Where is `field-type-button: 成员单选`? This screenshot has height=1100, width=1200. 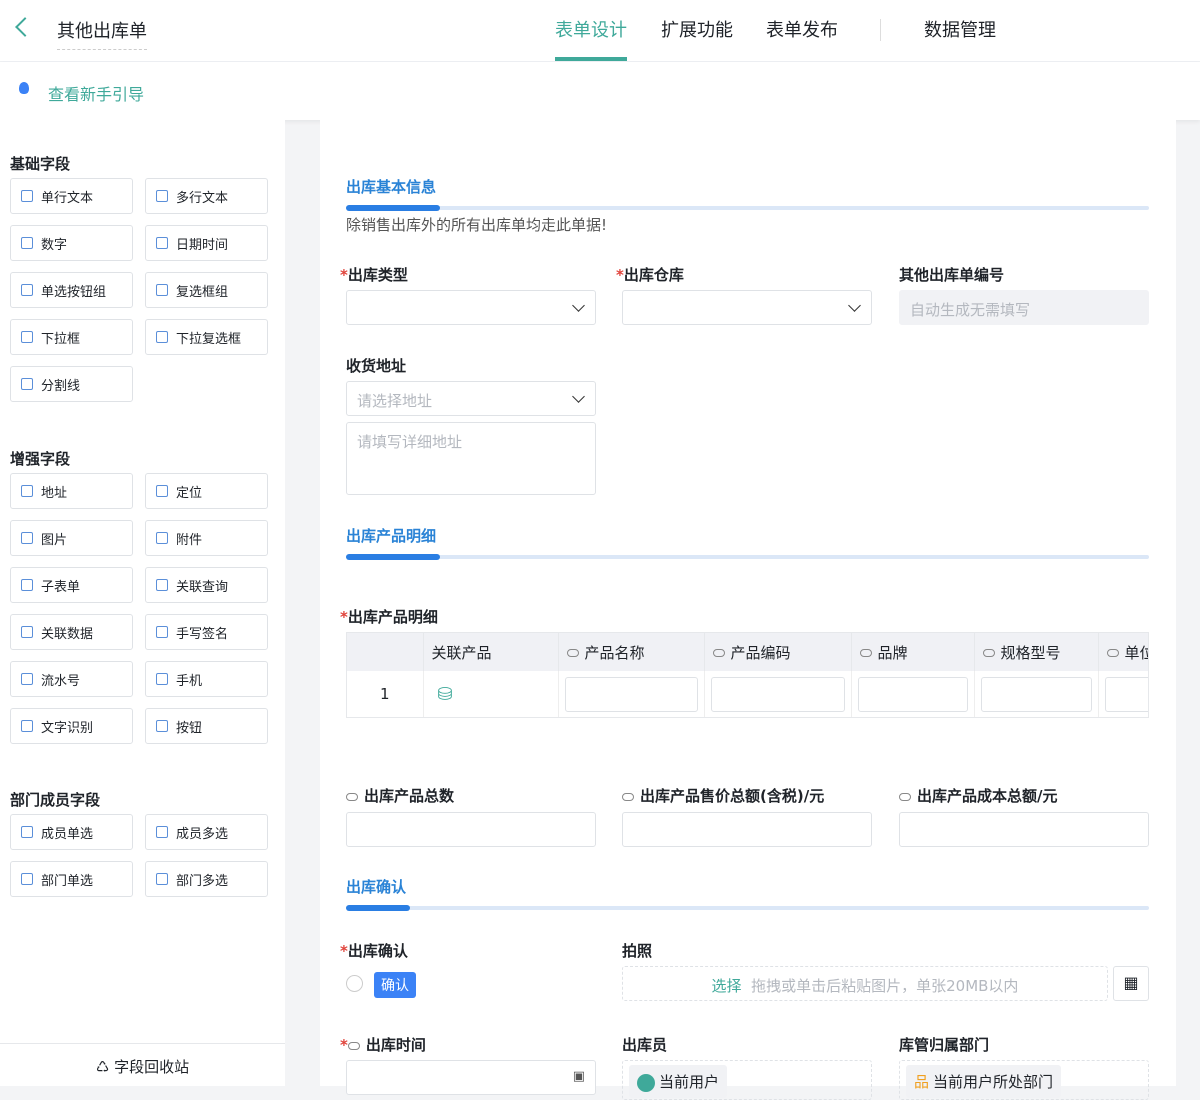 field-type-button: 成员单选 is located at coordinates (71, 832).